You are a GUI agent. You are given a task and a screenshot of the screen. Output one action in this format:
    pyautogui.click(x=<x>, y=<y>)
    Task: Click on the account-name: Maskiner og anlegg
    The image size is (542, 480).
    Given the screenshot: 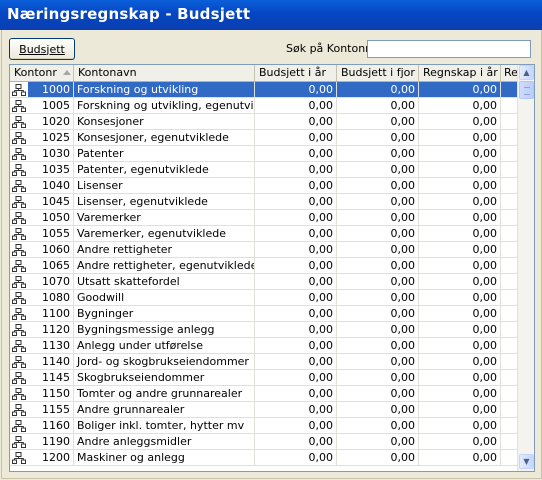 What is the action you would take?
    pyautogui.click(x=164, y=457)
    